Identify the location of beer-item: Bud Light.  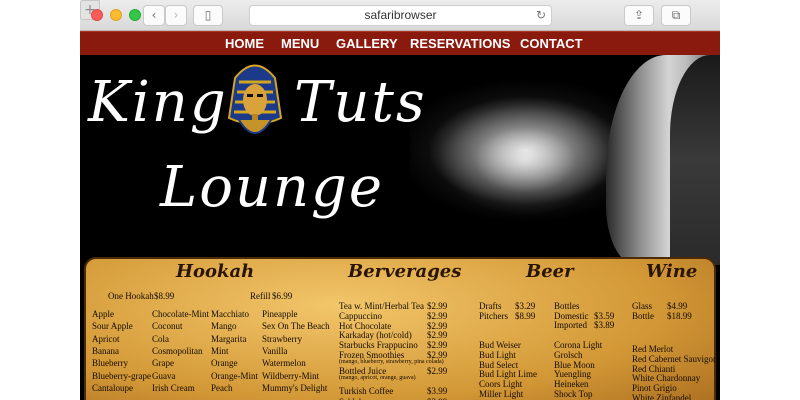
(497, 354).